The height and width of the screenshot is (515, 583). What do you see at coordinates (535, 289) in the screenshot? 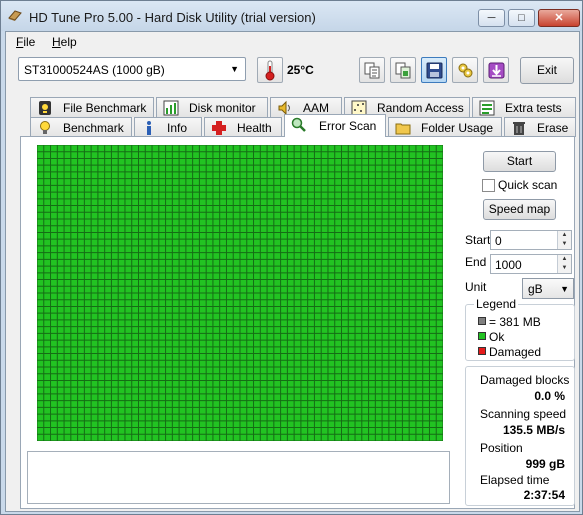
I see `unit-select-value: gB` at bounding box center [535, 289].